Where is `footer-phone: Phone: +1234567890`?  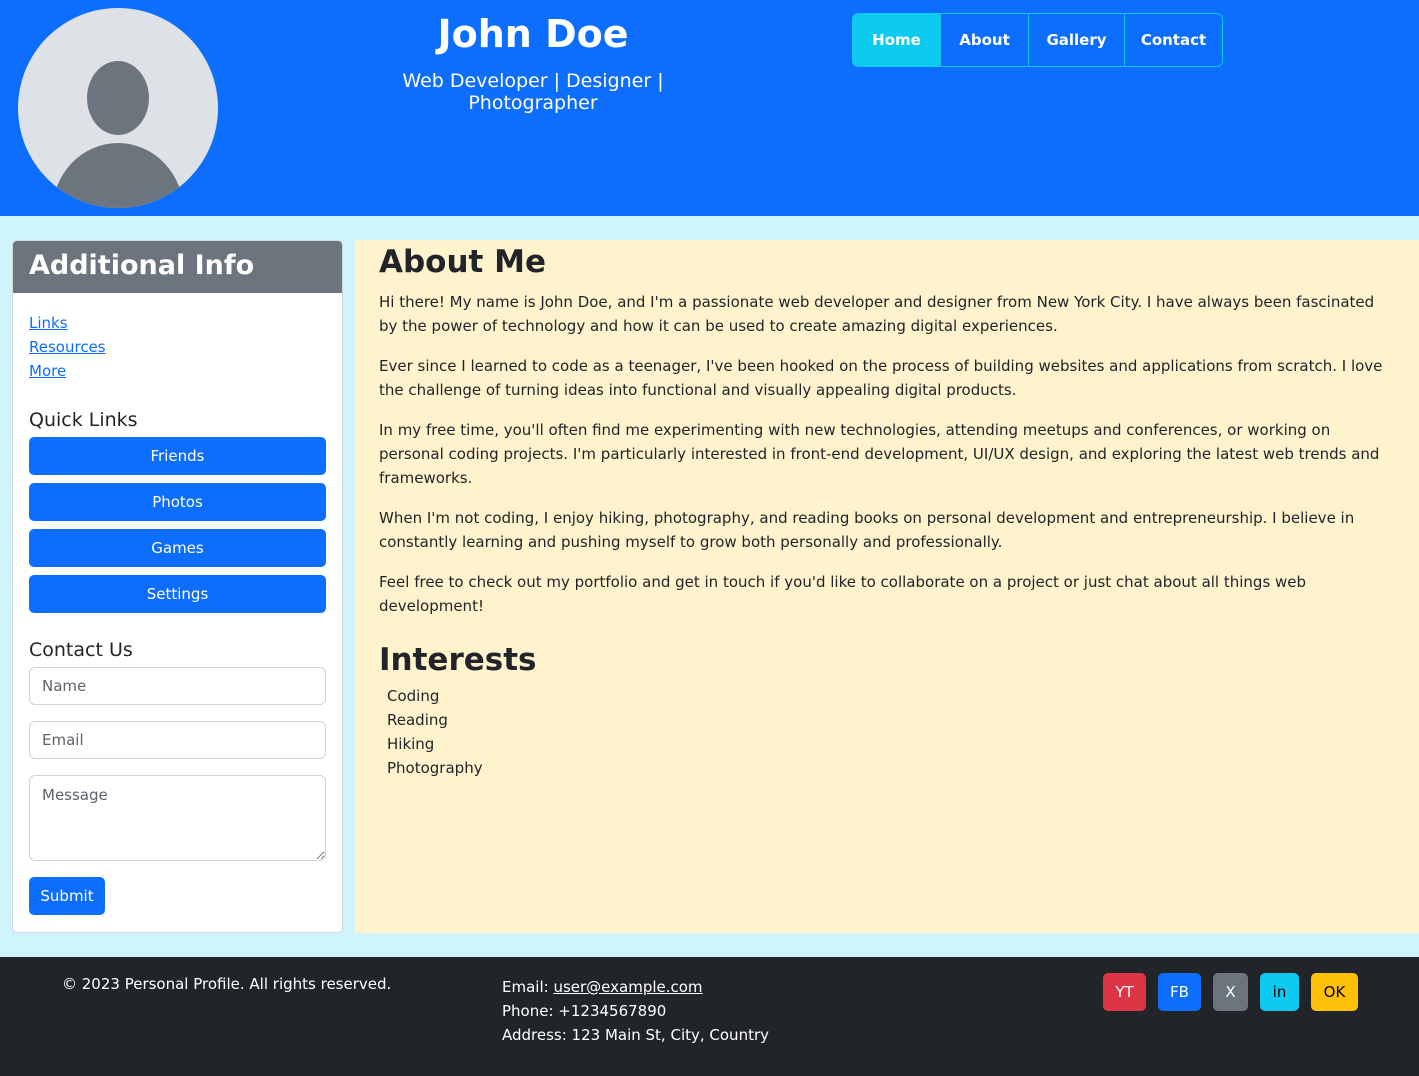
footer-phone: Phone: +1234567890 is located at coordinates (584, 1011).